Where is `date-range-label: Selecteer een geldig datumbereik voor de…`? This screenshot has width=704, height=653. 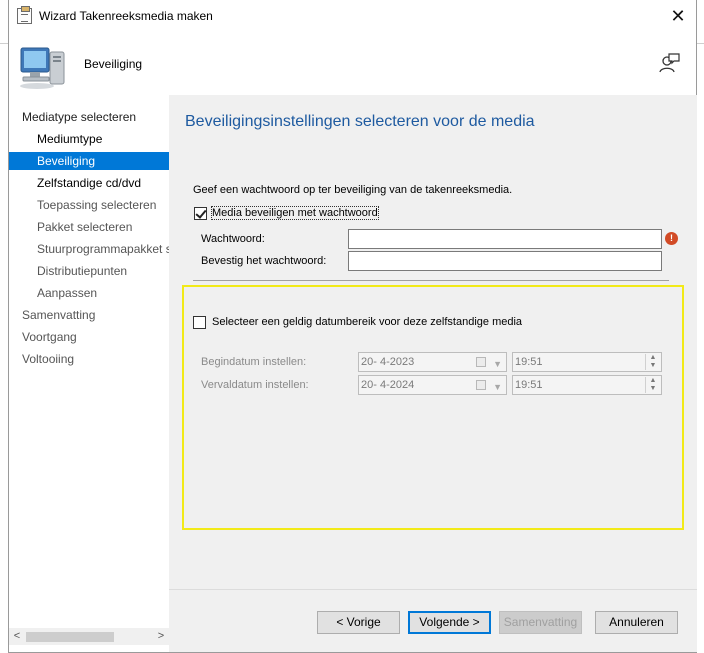
date-range-label: Selecteer een geldig datumbereik voor de… is located at coordinates (367, 322).